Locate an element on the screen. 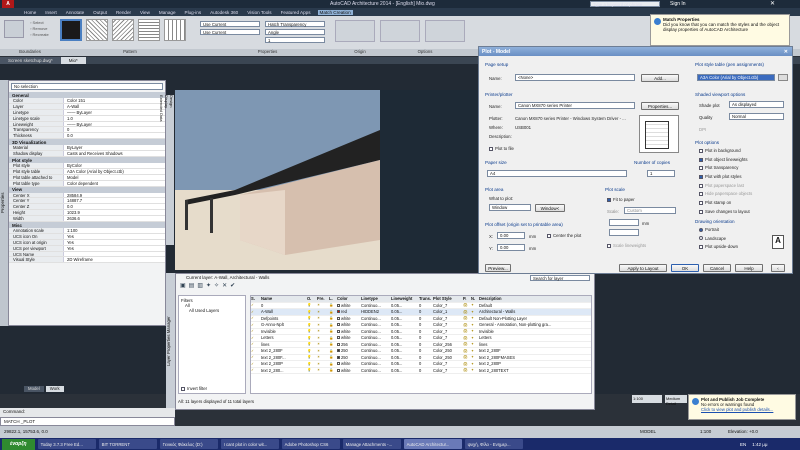 The width and height of the screenshot is (800, 450). column-header: O. is located at coordinates (312, 298).